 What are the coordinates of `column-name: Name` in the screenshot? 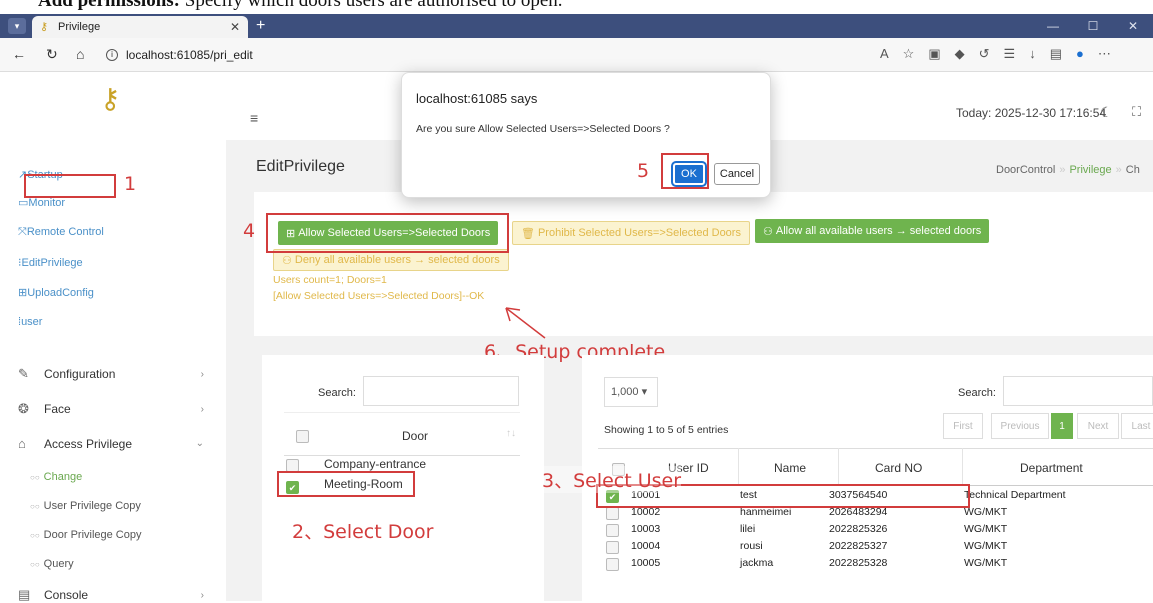 It's located at (790, 468).